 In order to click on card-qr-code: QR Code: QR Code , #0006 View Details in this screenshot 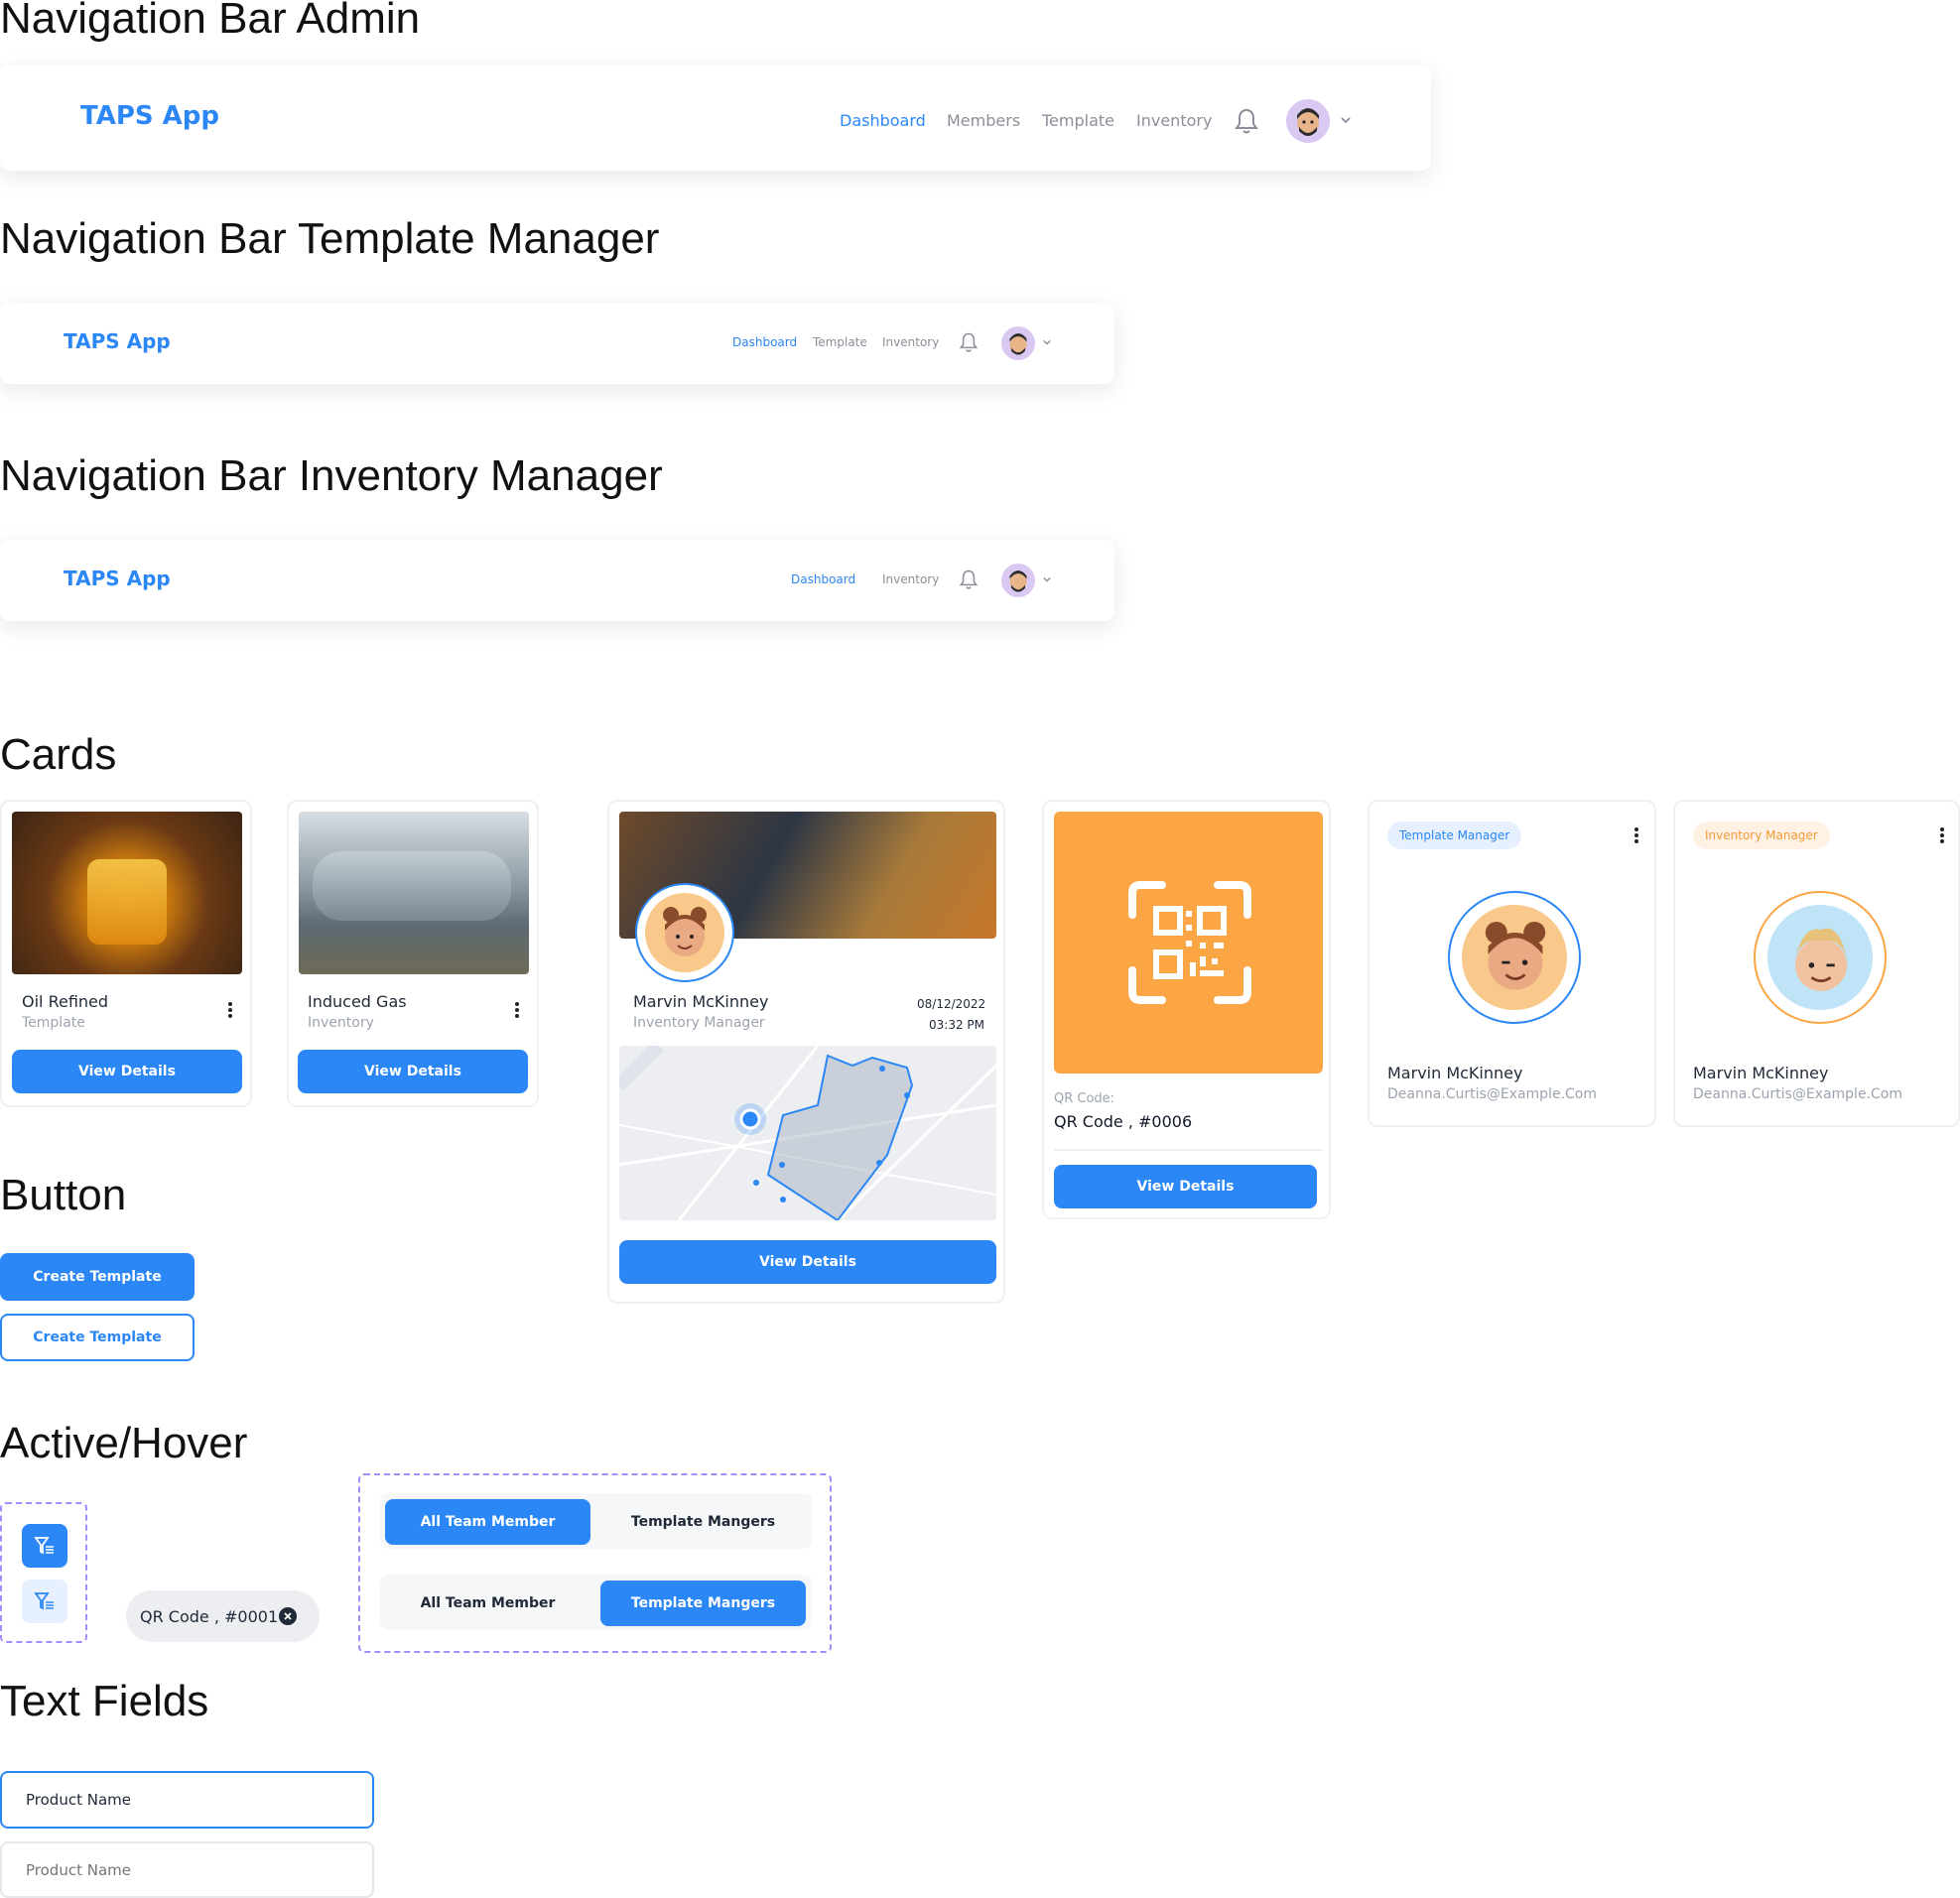, I will do `click(1186, 1009)`.